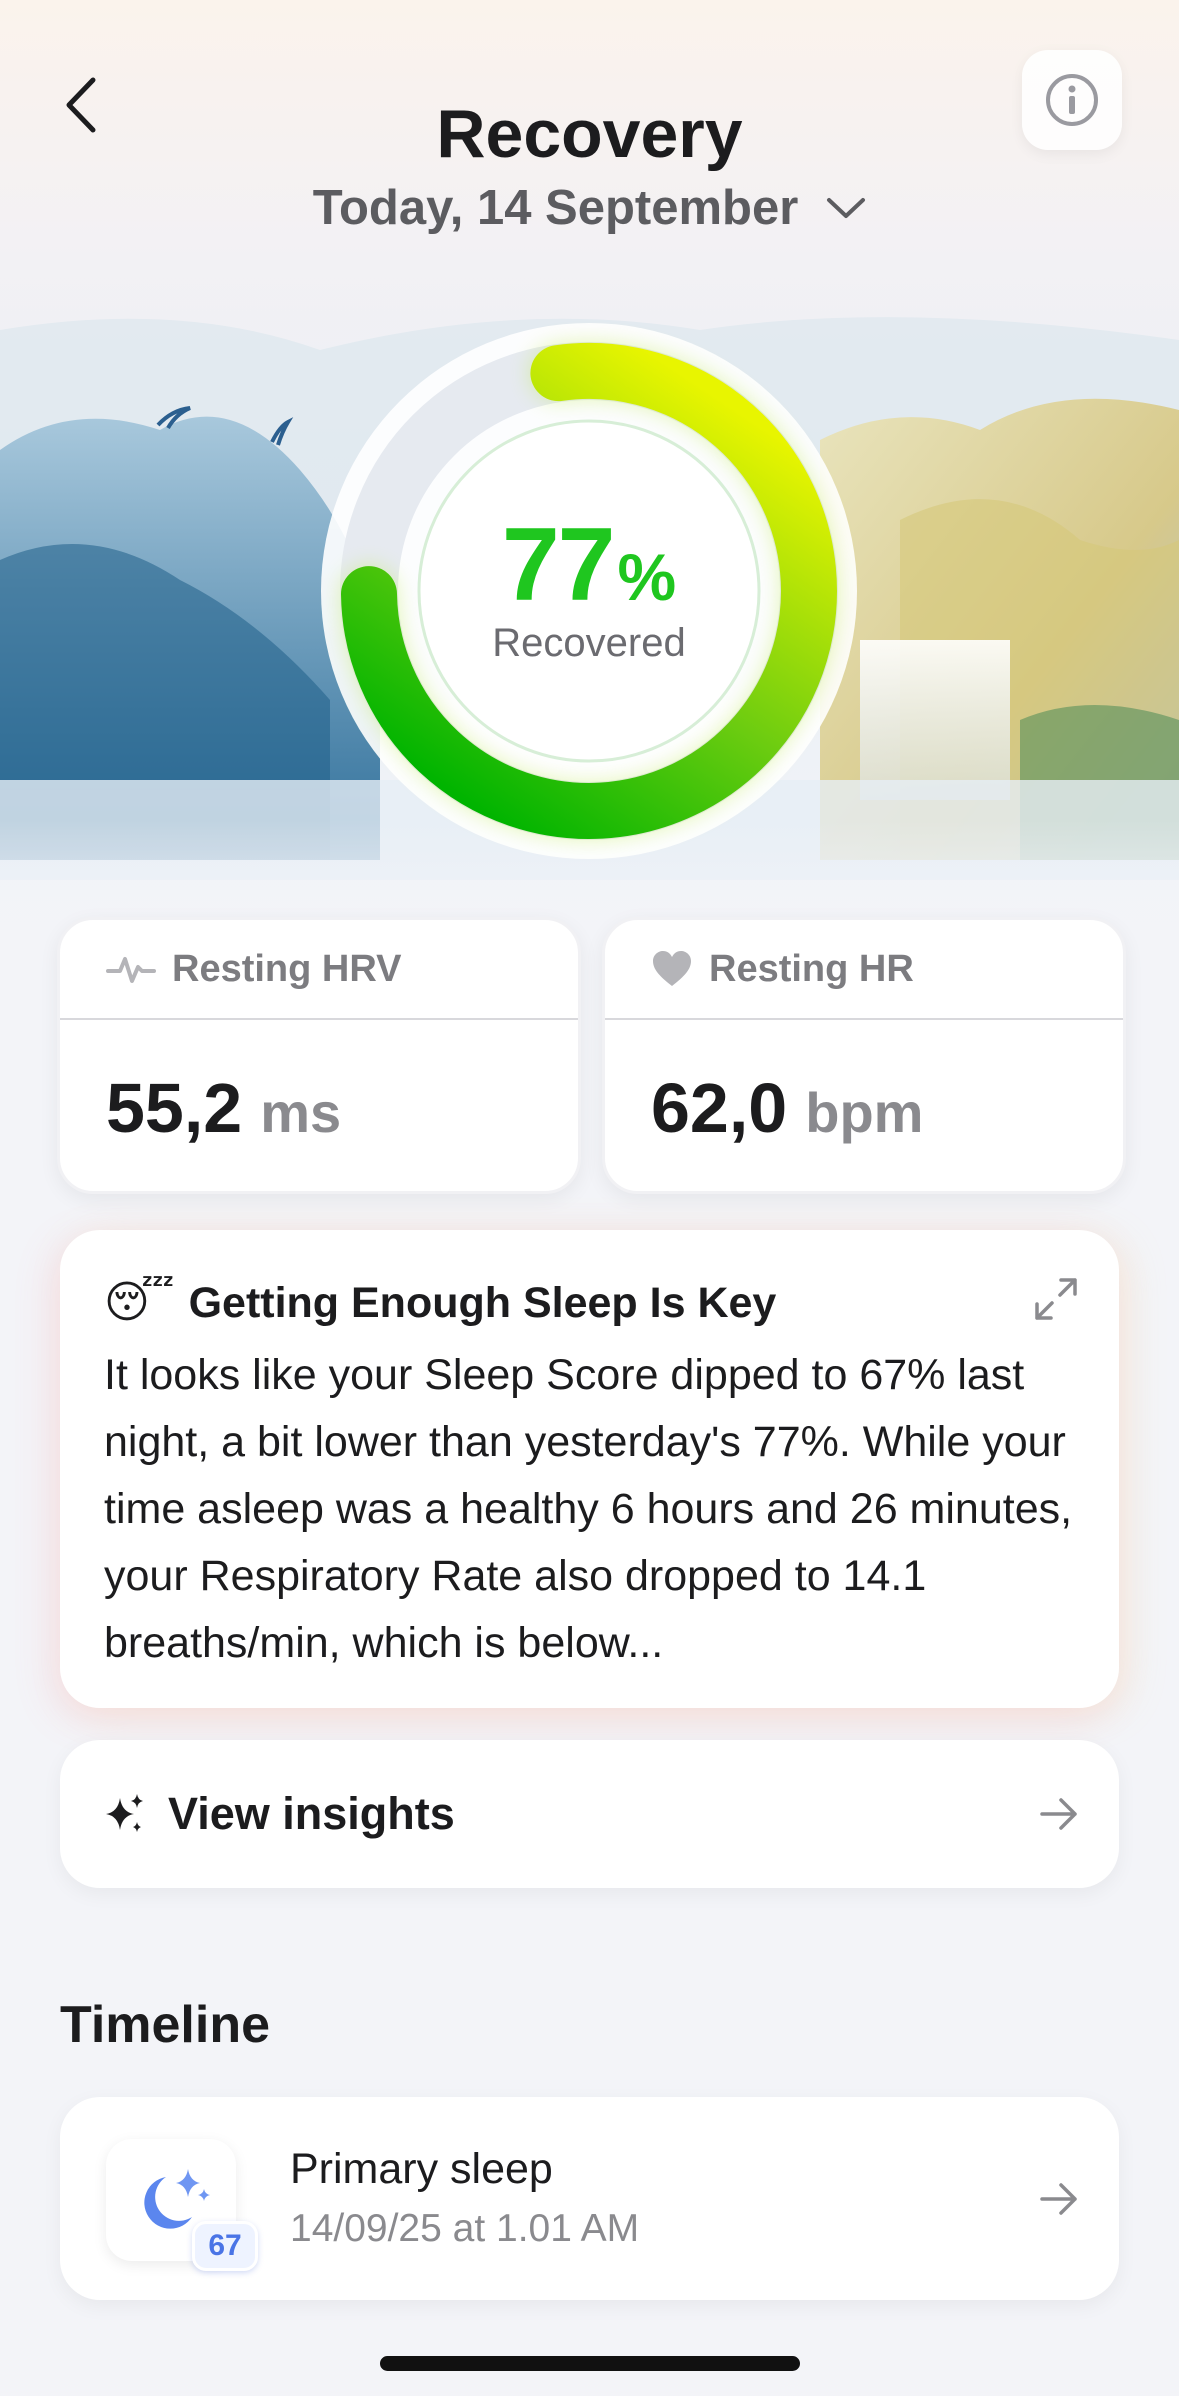  Describe the element at coordinates (589, 2198) in the screenshot. I see `timeline-item-primary-sleep: 67 Primary sleep 14/09/25 at 1.01 AM` at that location.